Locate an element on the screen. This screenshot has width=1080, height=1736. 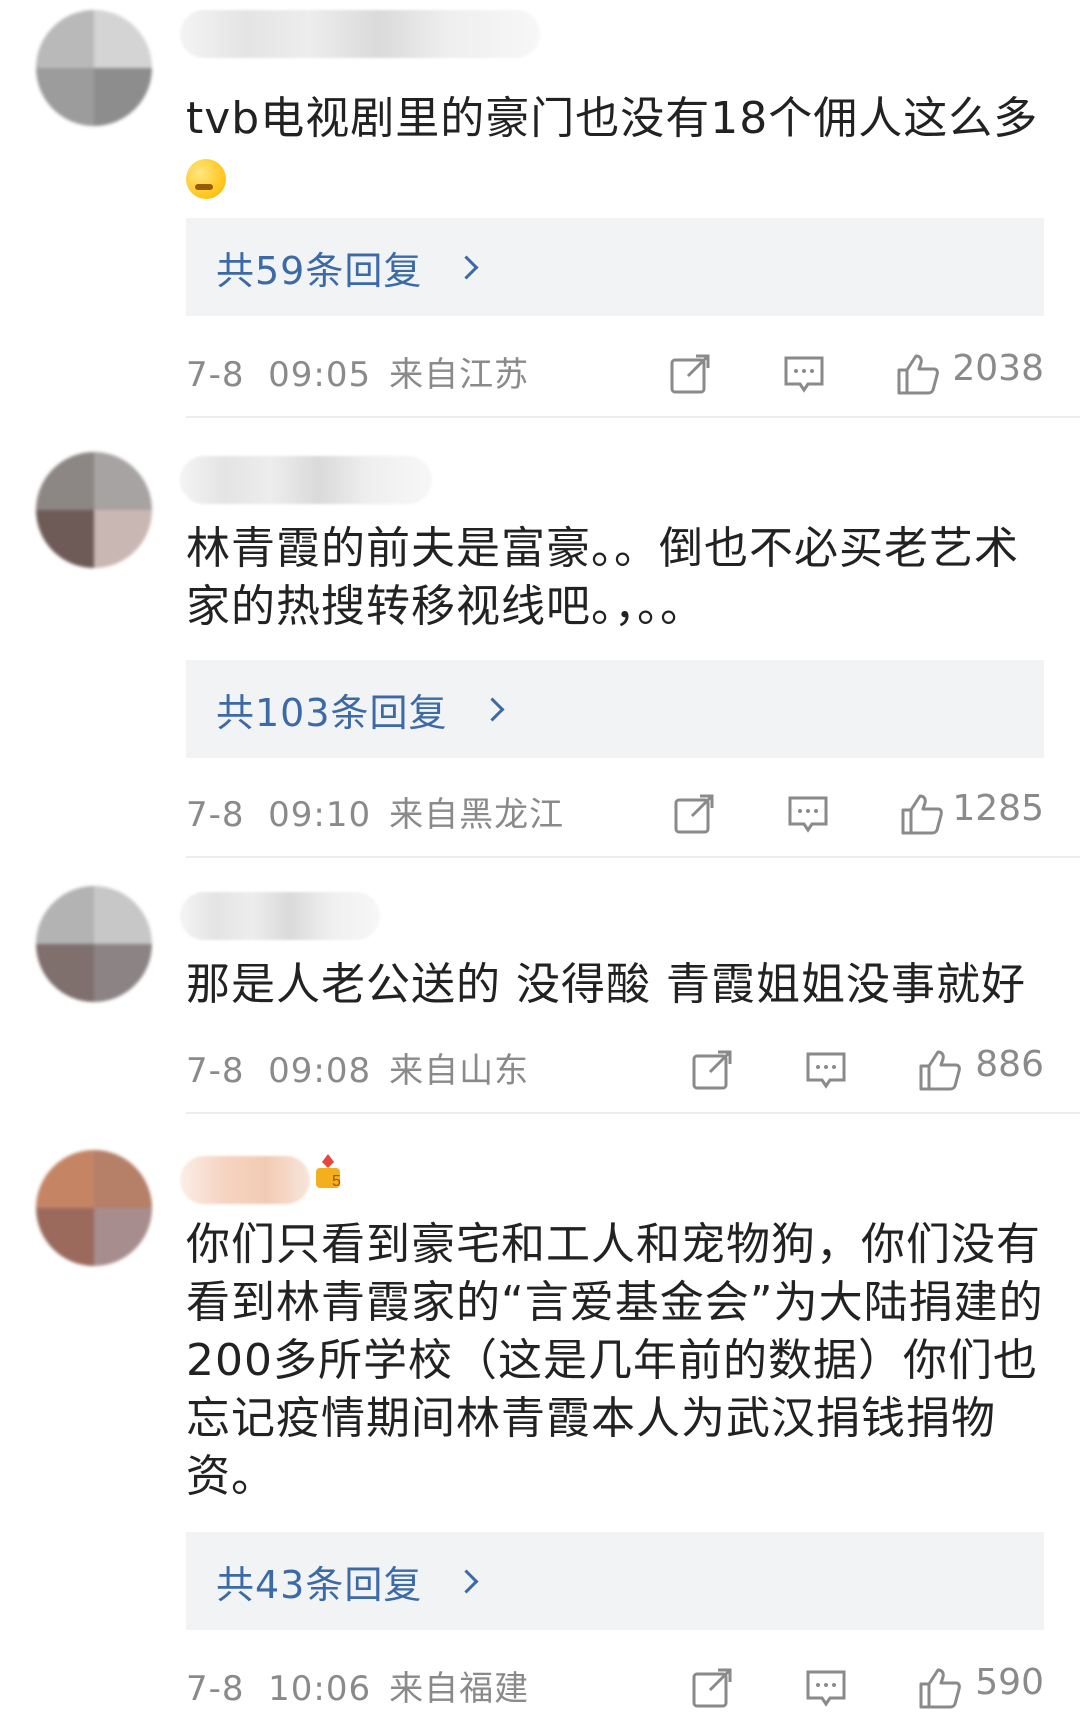
vip-badge-icon: 5 is located at coordinates (328, 1172).